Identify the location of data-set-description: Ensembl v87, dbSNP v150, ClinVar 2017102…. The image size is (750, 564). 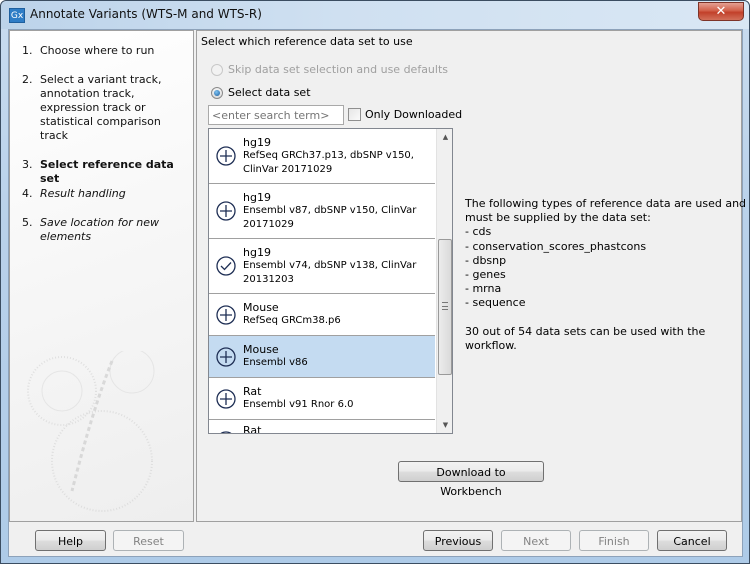
(330, 217).